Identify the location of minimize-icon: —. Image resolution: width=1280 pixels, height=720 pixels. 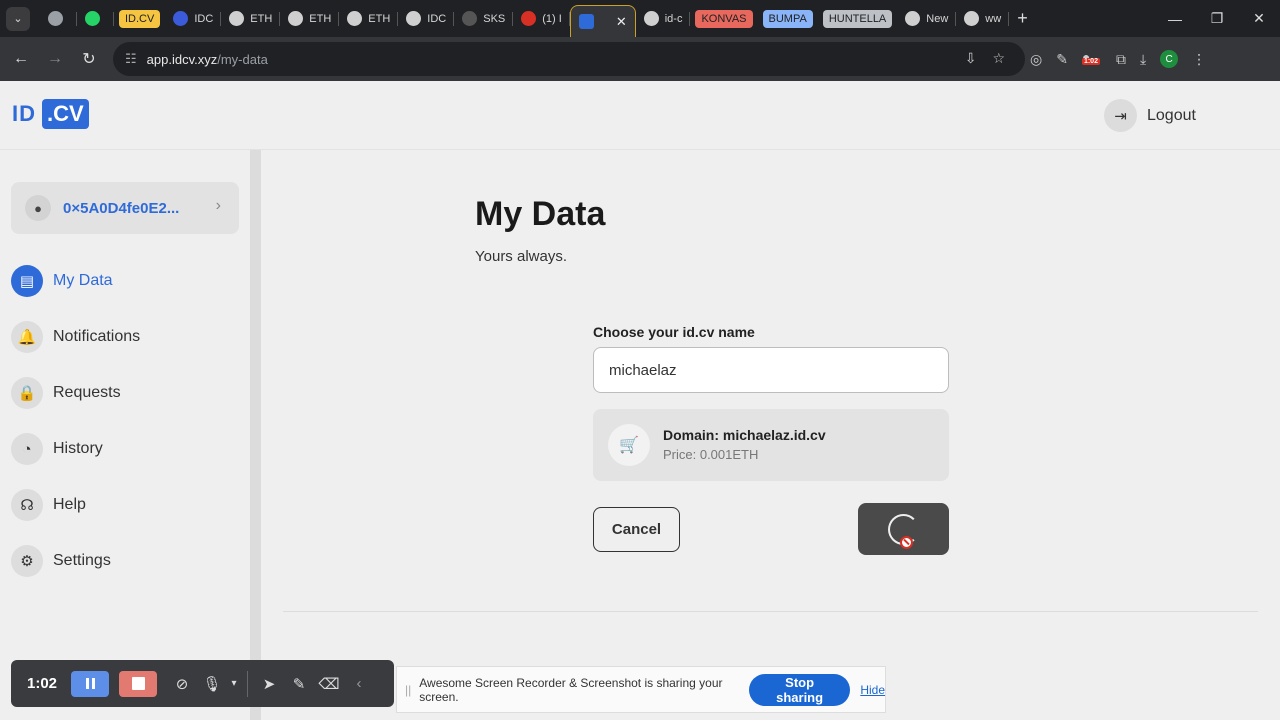
(1175, 19).